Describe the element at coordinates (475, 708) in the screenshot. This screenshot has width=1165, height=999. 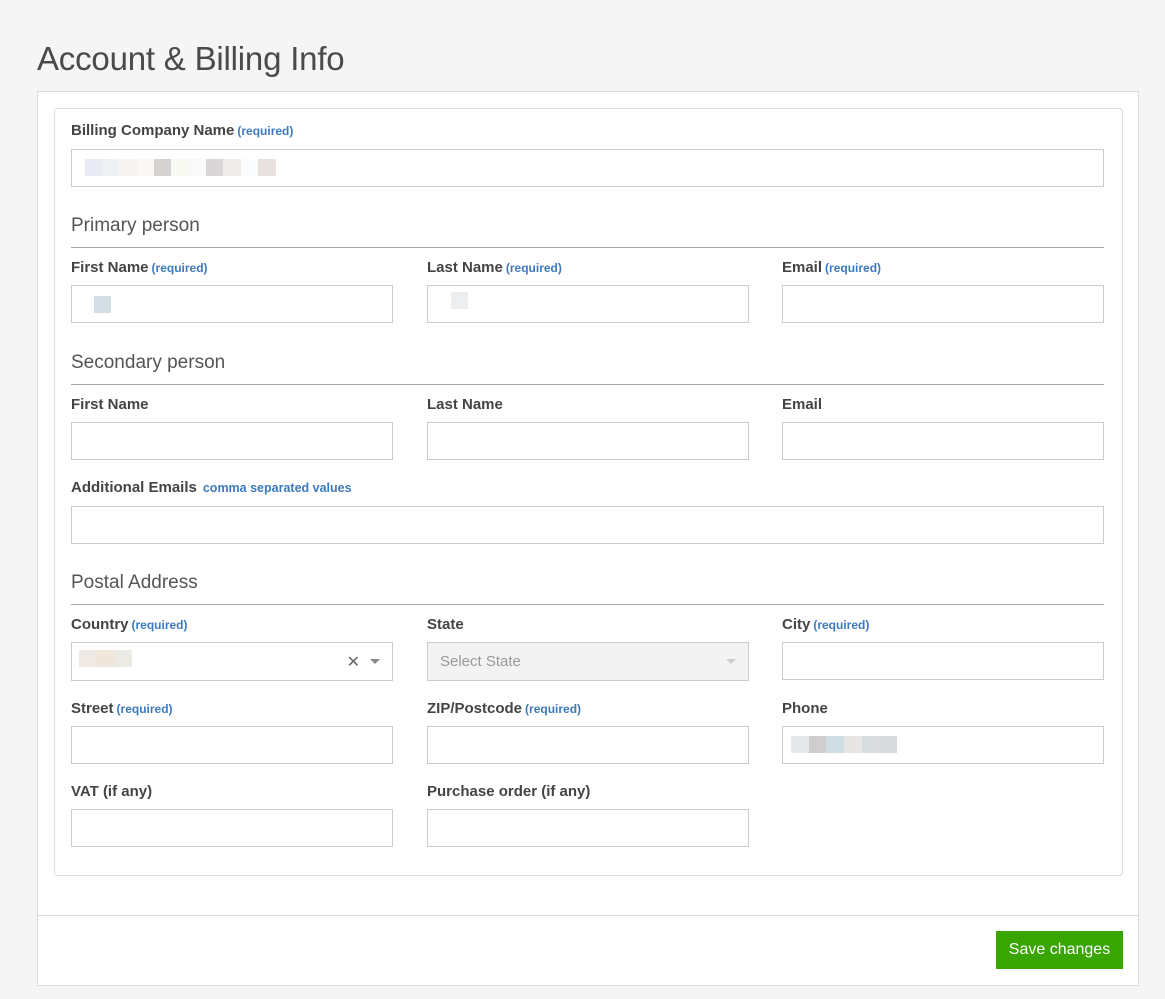
I see `label-text: ZIP/Postcode` at that location.